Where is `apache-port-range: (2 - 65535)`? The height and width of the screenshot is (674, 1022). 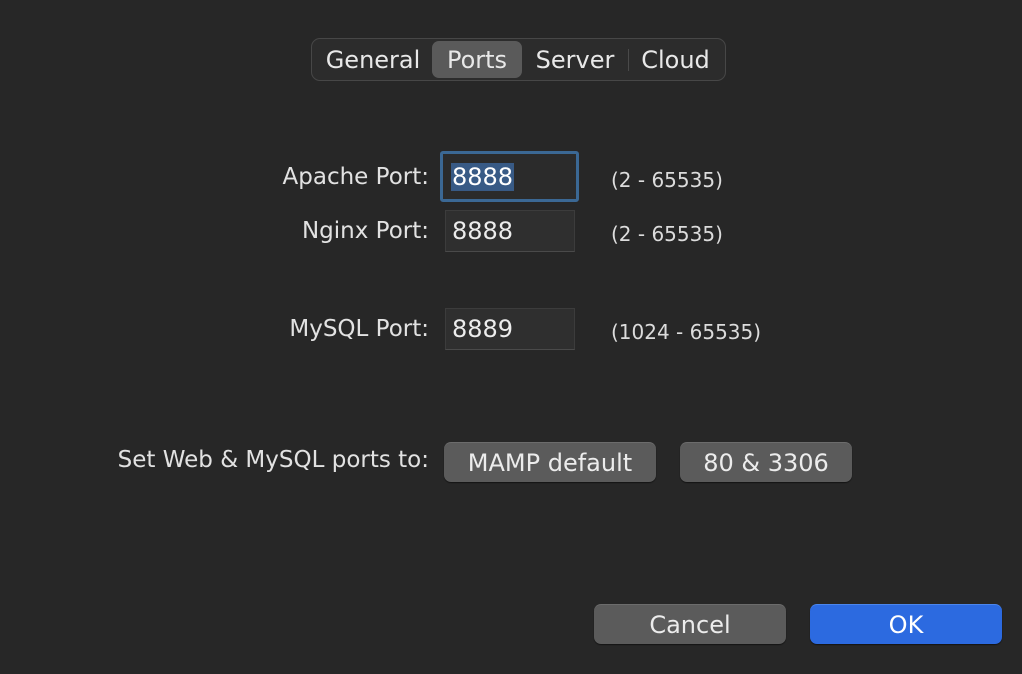 apache-port-range: (2 - 65535) is located at coordinates (667, 180).